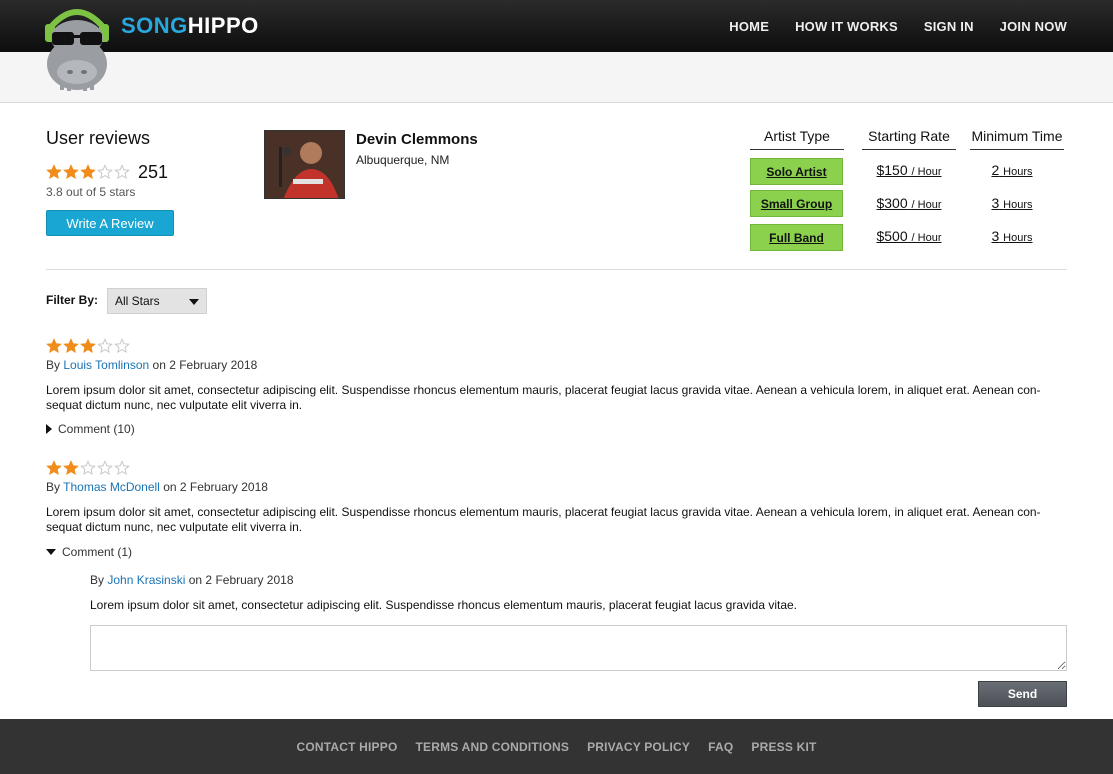 The width and height of the screenshot is (1113, 774). Describe the element at coordinates (796, 203) in the screenshot. I see `type-small-group-button: Small Group` at that location.